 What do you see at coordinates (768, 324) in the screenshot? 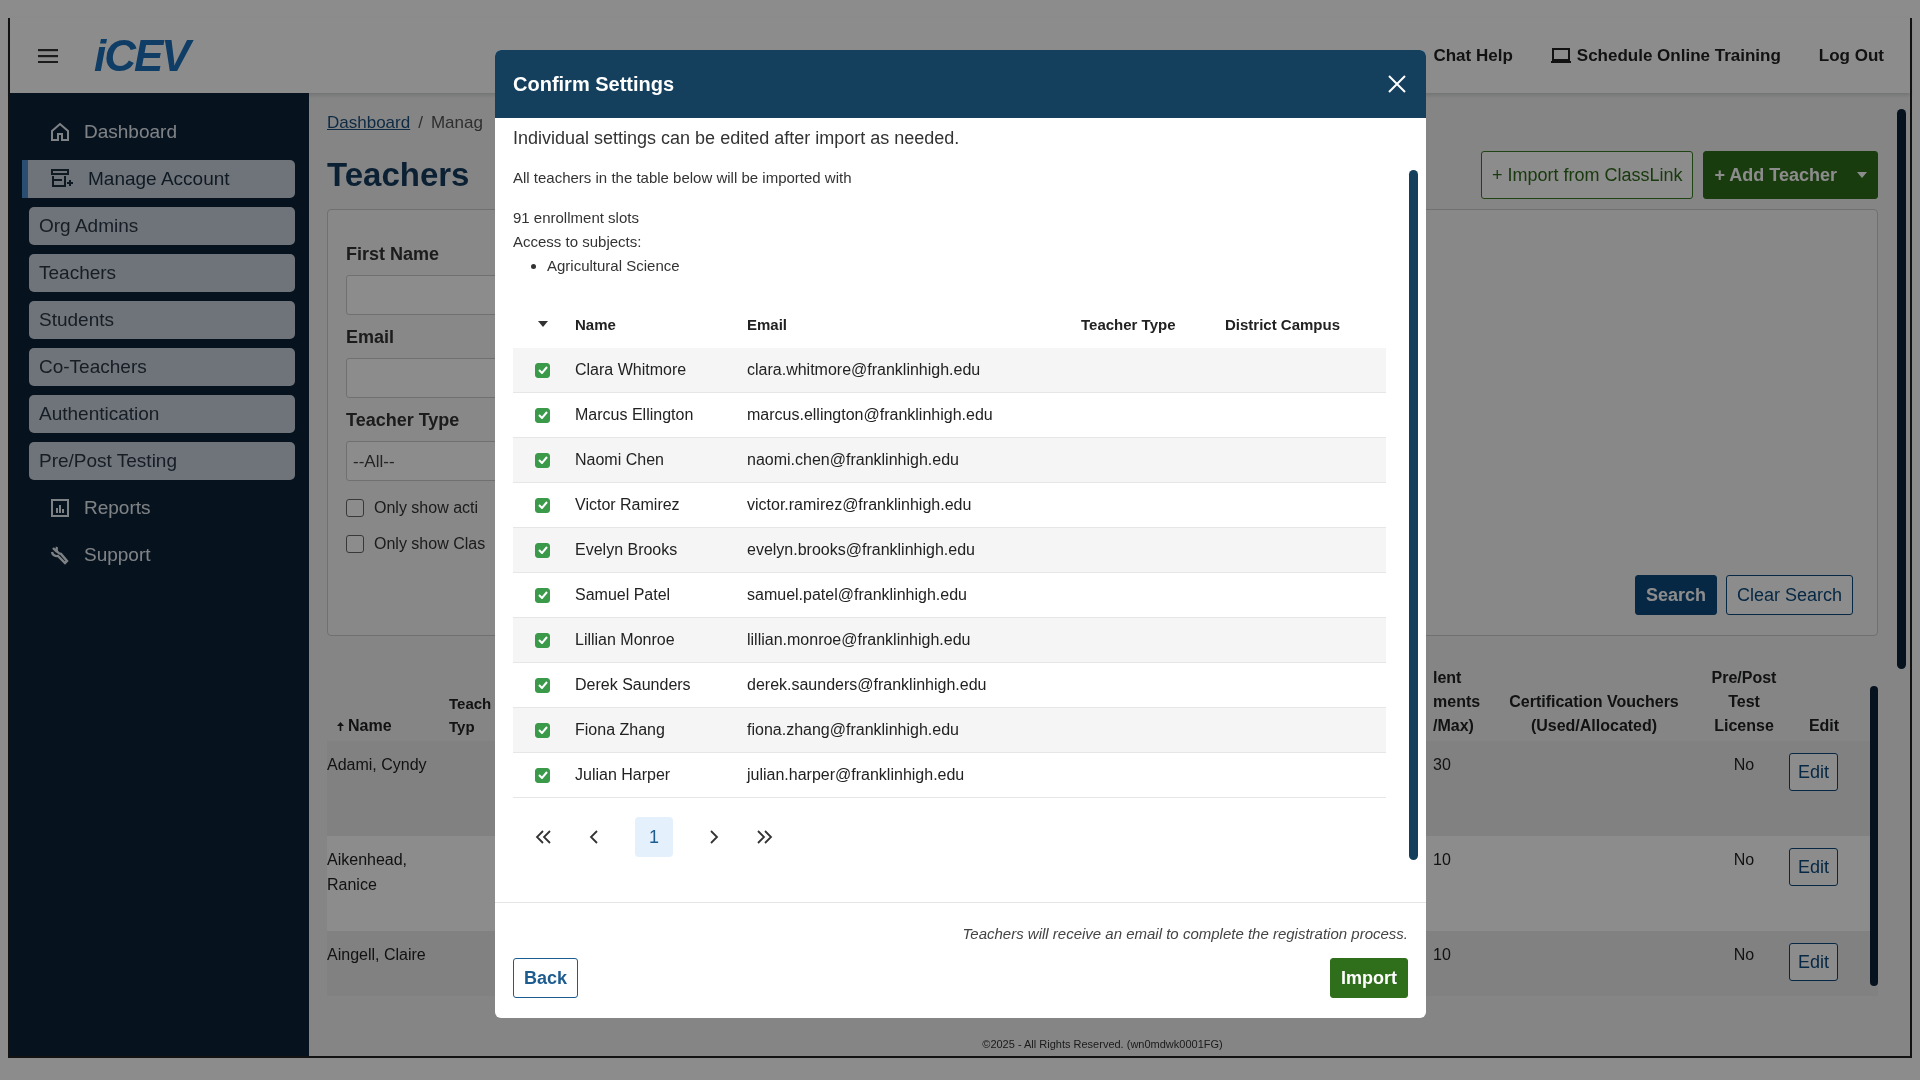
I see `column-header: Email` at bounding box center [768, 324].